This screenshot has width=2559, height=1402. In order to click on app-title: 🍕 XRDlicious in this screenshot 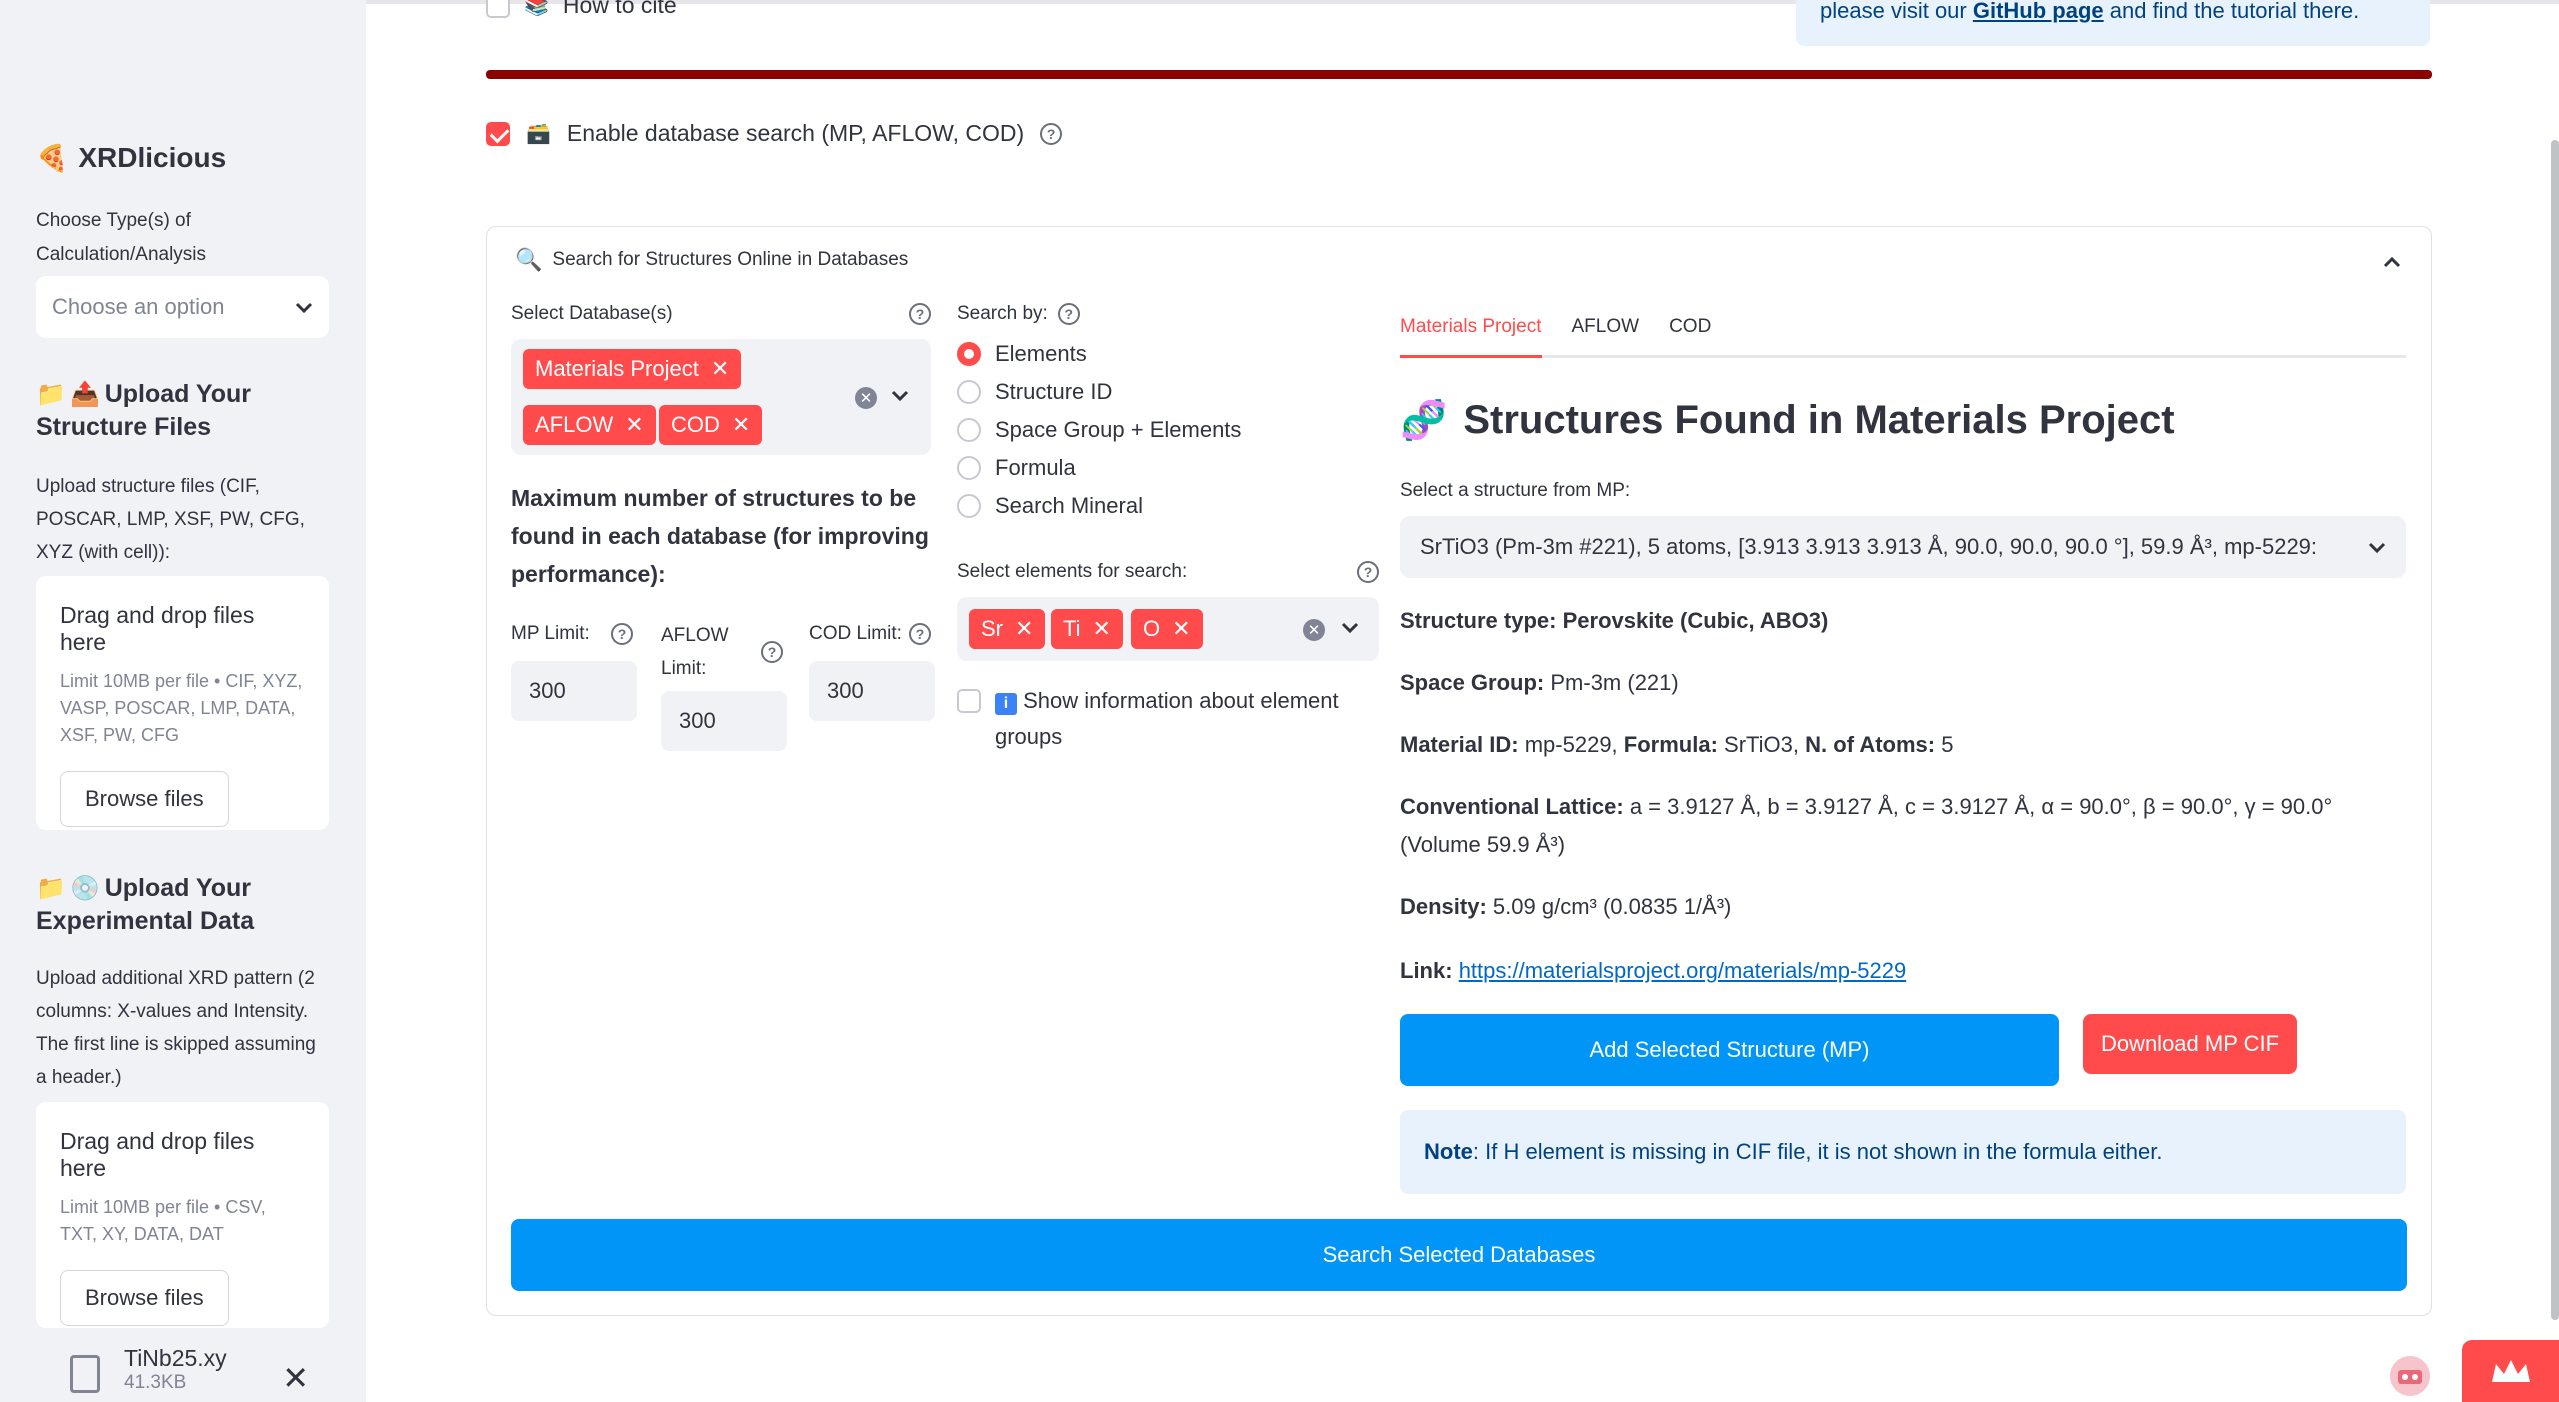, I will do `click(131, 157)`.